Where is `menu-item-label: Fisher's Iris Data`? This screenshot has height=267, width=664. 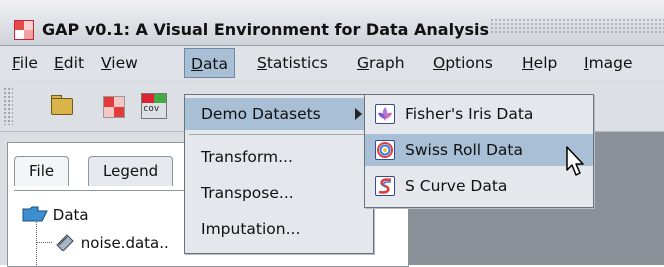 menu-item-label: Fisher's Iris Data is located at coordinates (469, 114).